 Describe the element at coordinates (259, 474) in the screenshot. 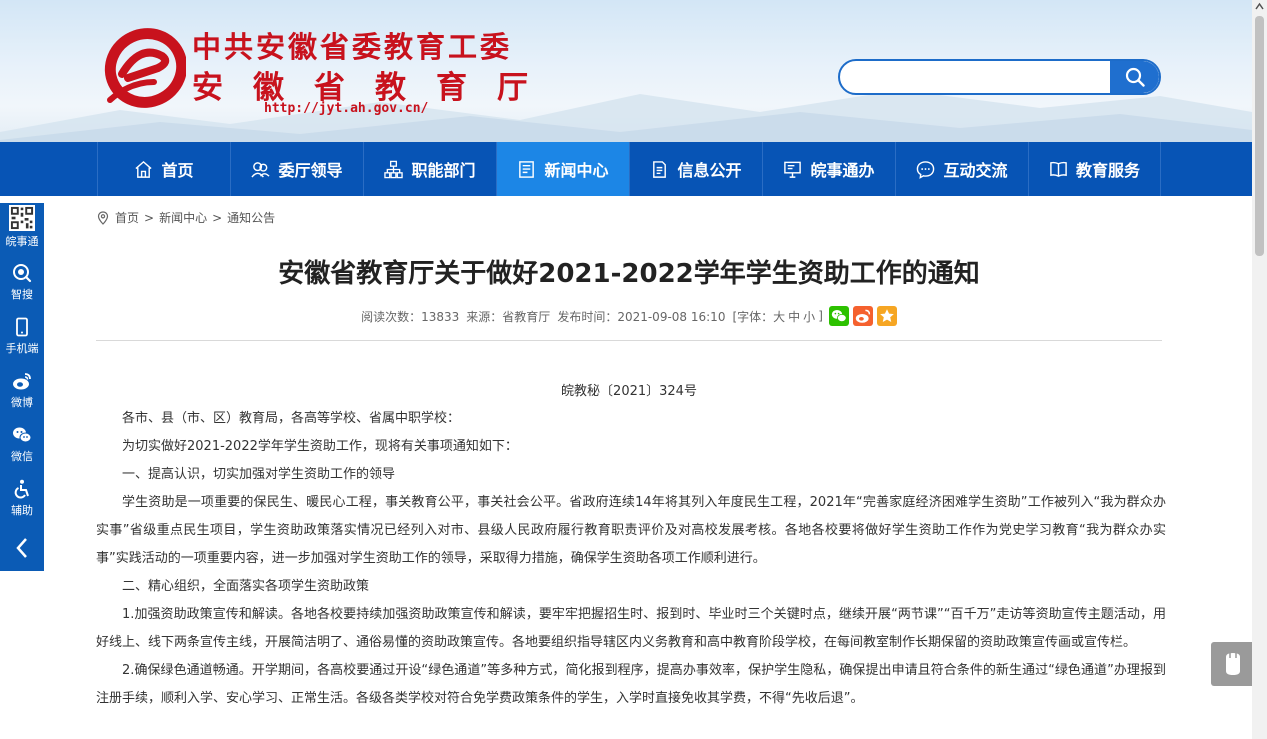

I see `article-paragraph: 一、提高认识，切实加强对学生资助工作的领导` at that location.